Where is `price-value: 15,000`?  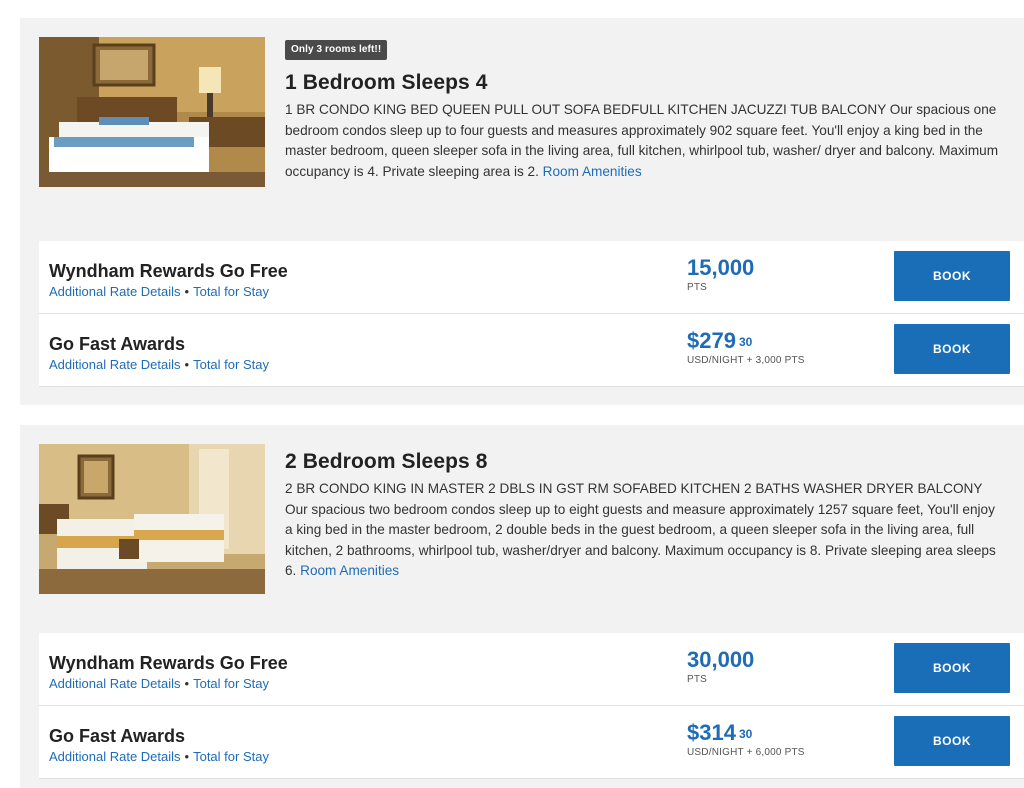 price-value: 15,000 is located at coordinates (721, 267).